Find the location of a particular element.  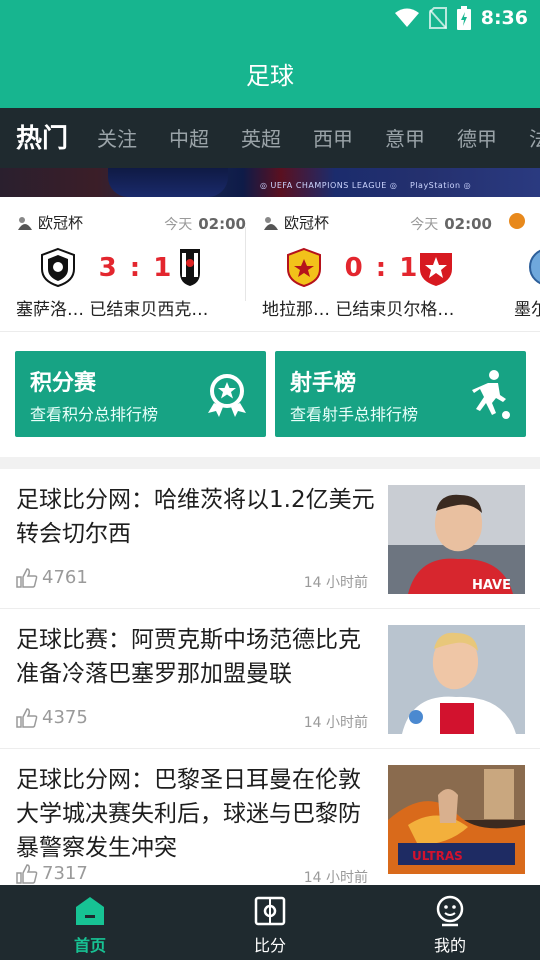

tab-follow: 关注 is located at coordinates (117, 138).